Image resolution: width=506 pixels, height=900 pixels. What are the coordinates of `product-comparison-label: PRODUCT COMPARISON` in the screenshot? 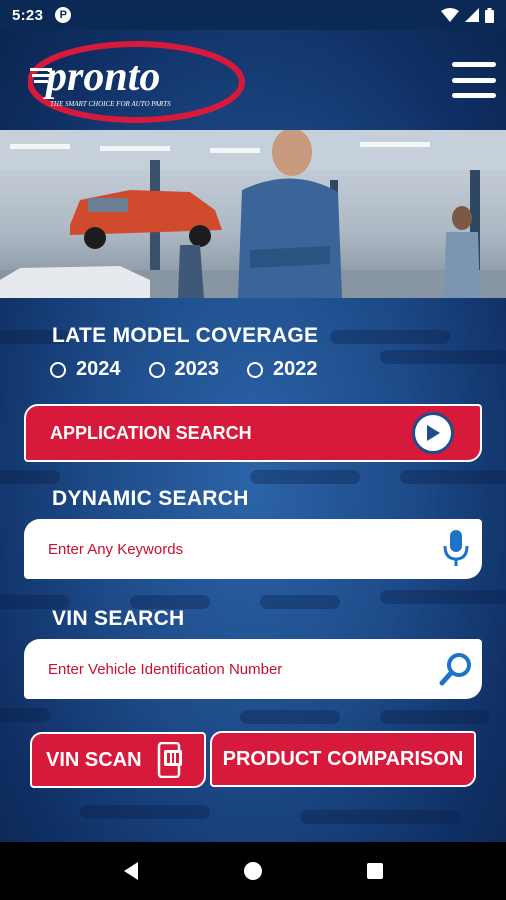 It's located at (343, 758).